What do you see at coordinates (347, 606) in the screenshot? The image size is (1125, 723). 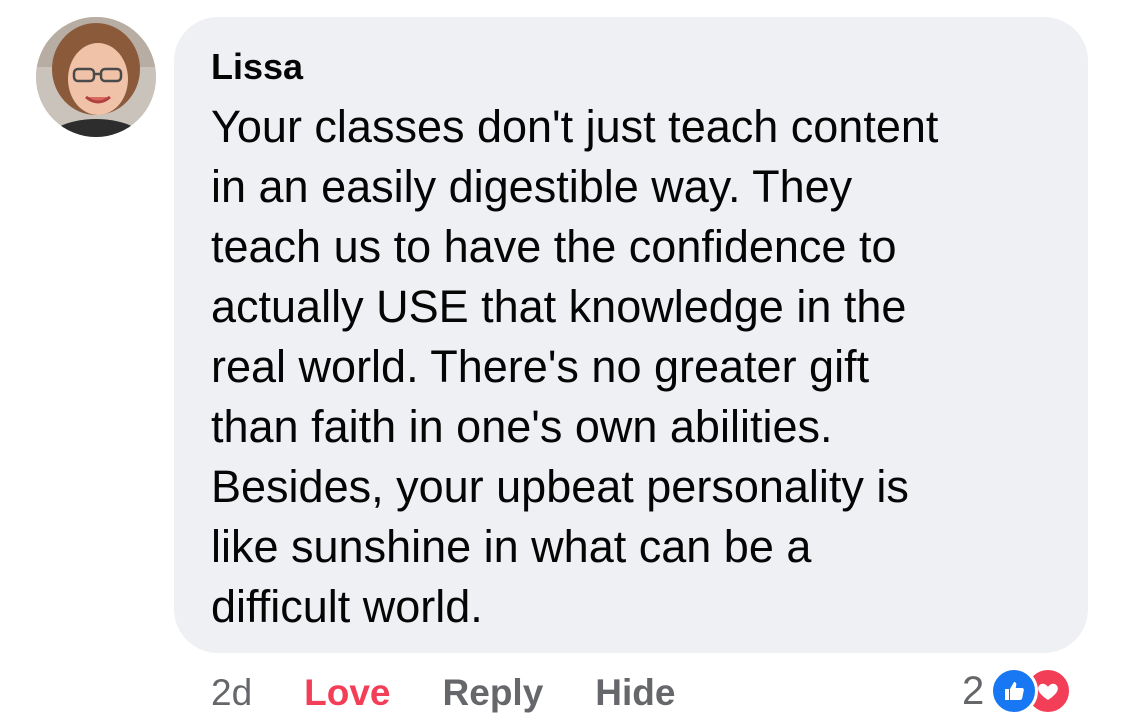 I see `comment-text-line: difficult world.` at bounding box center [347, 606].